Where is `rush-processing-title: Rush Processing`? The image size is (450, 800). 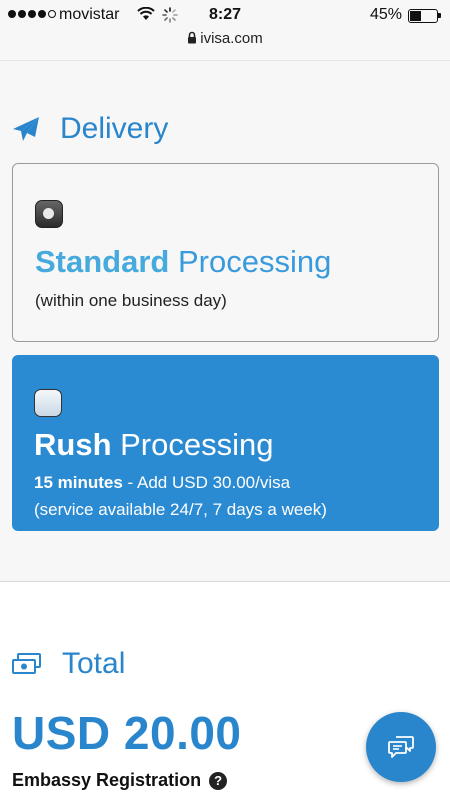
rush-processing-title: Rush Processing is located at coordinates (154, 444).